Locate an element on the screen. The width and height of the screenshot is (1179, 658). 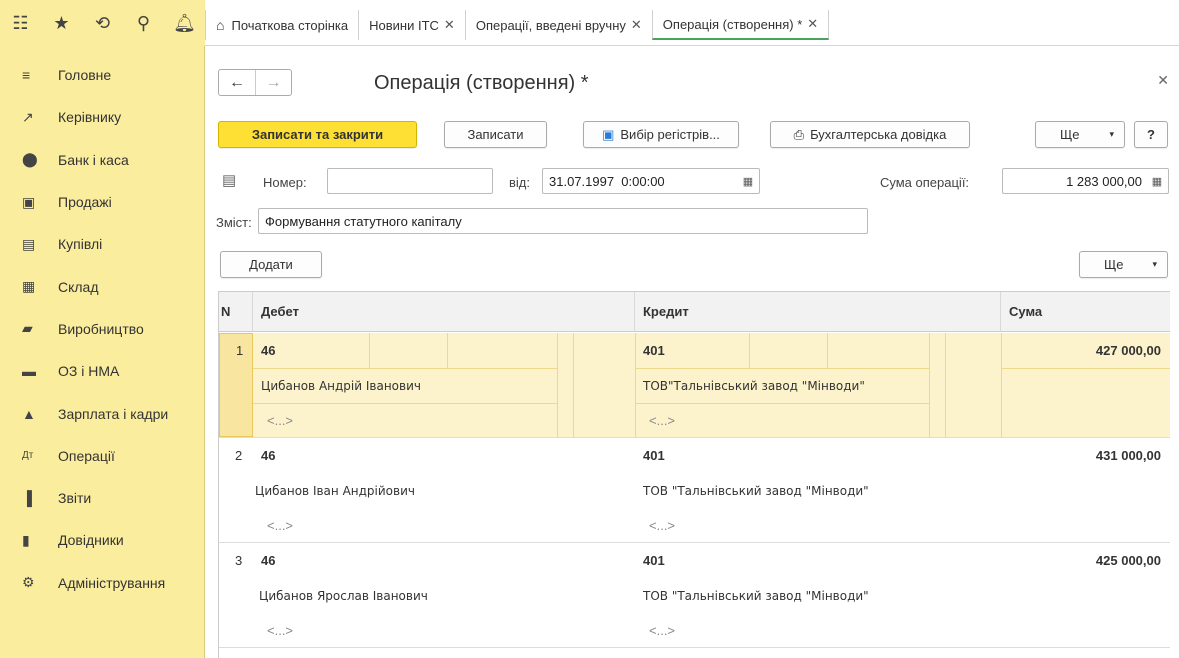
add-row-button: Додати is located at coordinates (271, 264).